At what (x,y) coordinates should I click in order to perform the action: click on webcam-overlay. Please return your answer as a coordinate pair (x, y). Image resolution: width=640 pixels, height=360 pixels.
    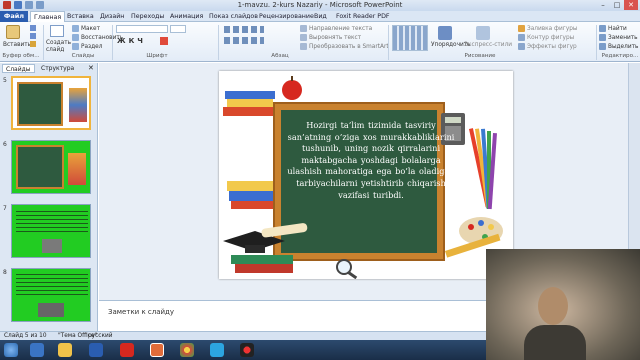
    Looking at the image, I should click on (563, 304).